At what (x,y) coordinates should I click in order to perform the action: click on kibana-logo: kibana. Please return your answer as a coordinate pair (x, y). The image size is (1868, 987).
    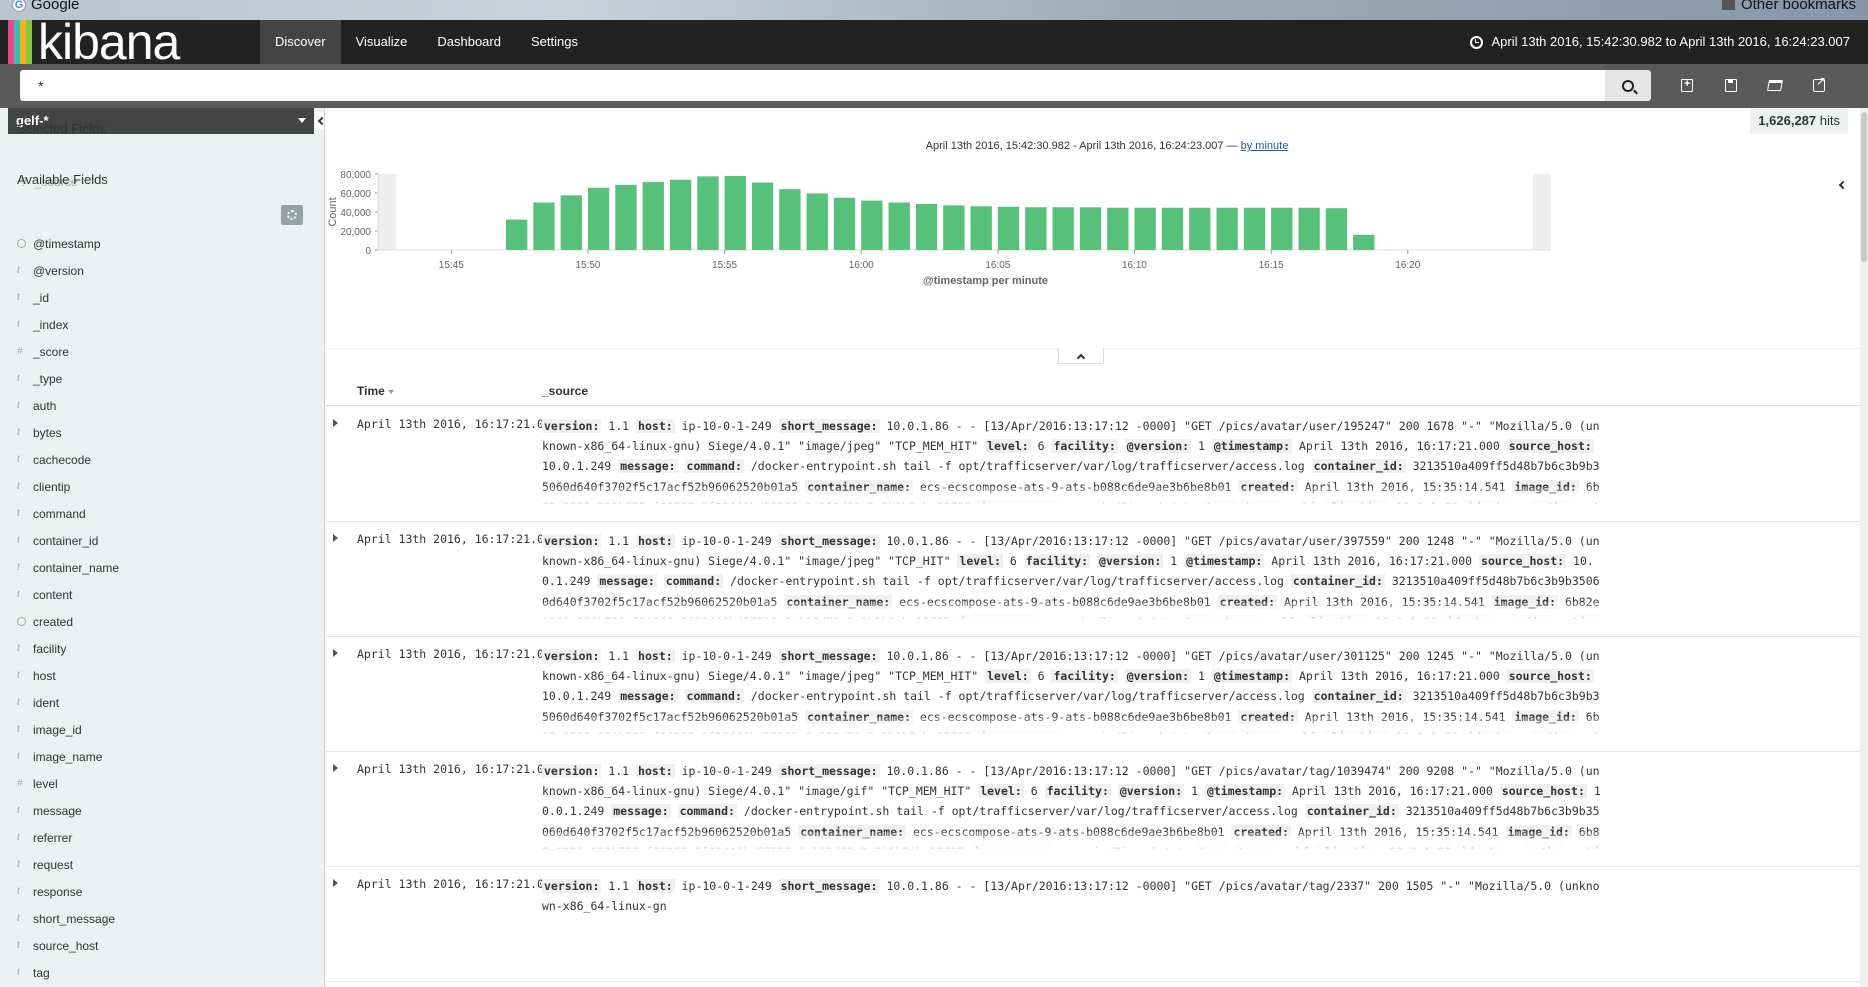
    Looking at the image, I should click on (94, 42).